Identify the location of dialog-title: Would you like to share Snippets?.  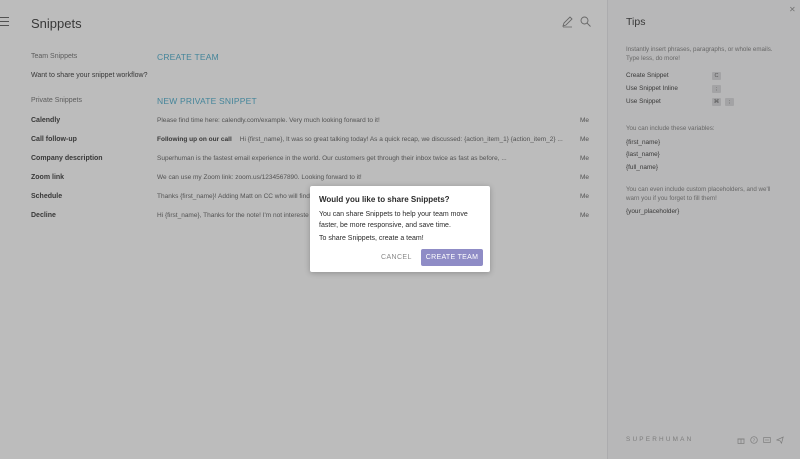
(384, 199).